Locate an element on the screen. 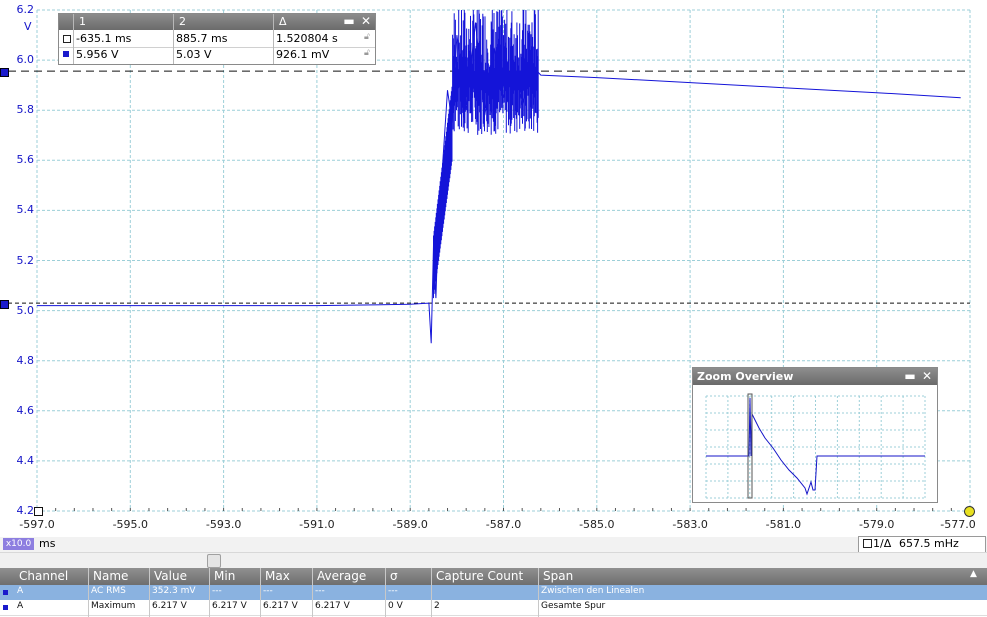  measurement-value: 352.3 mV is located at coordinates (174, 591).